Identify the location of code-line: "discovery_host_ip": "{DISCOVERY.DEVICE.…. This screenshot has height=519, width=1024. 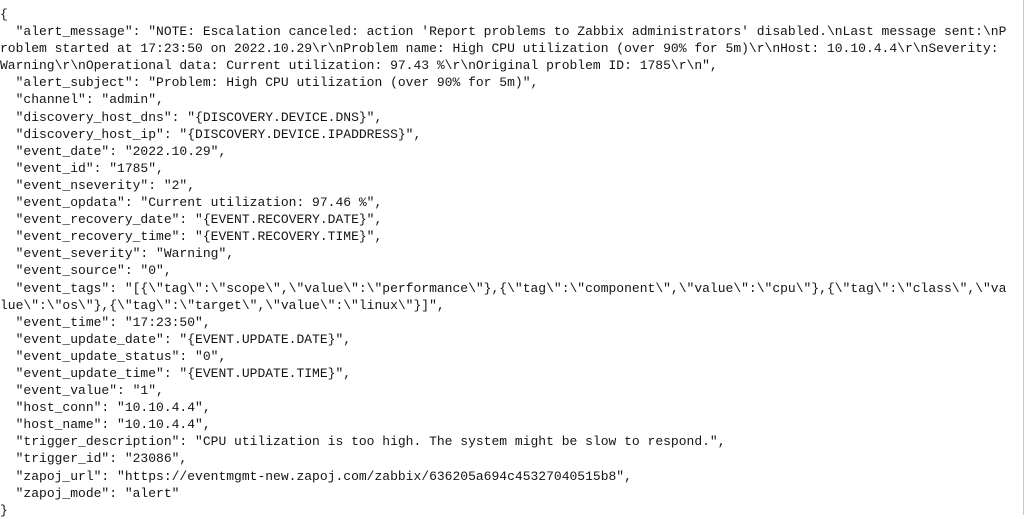
(211, 134).